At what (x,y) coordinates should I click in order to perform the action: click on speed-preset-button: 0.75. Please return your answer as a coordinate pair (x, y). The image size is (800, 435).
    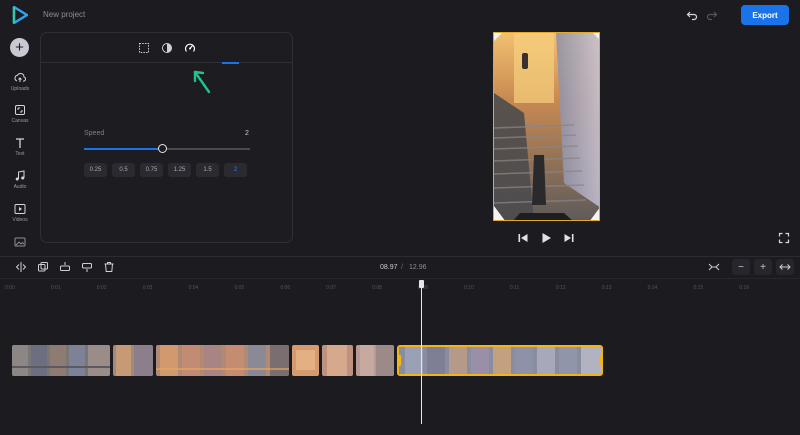
    Looking at the image, I should click on (151, 170).